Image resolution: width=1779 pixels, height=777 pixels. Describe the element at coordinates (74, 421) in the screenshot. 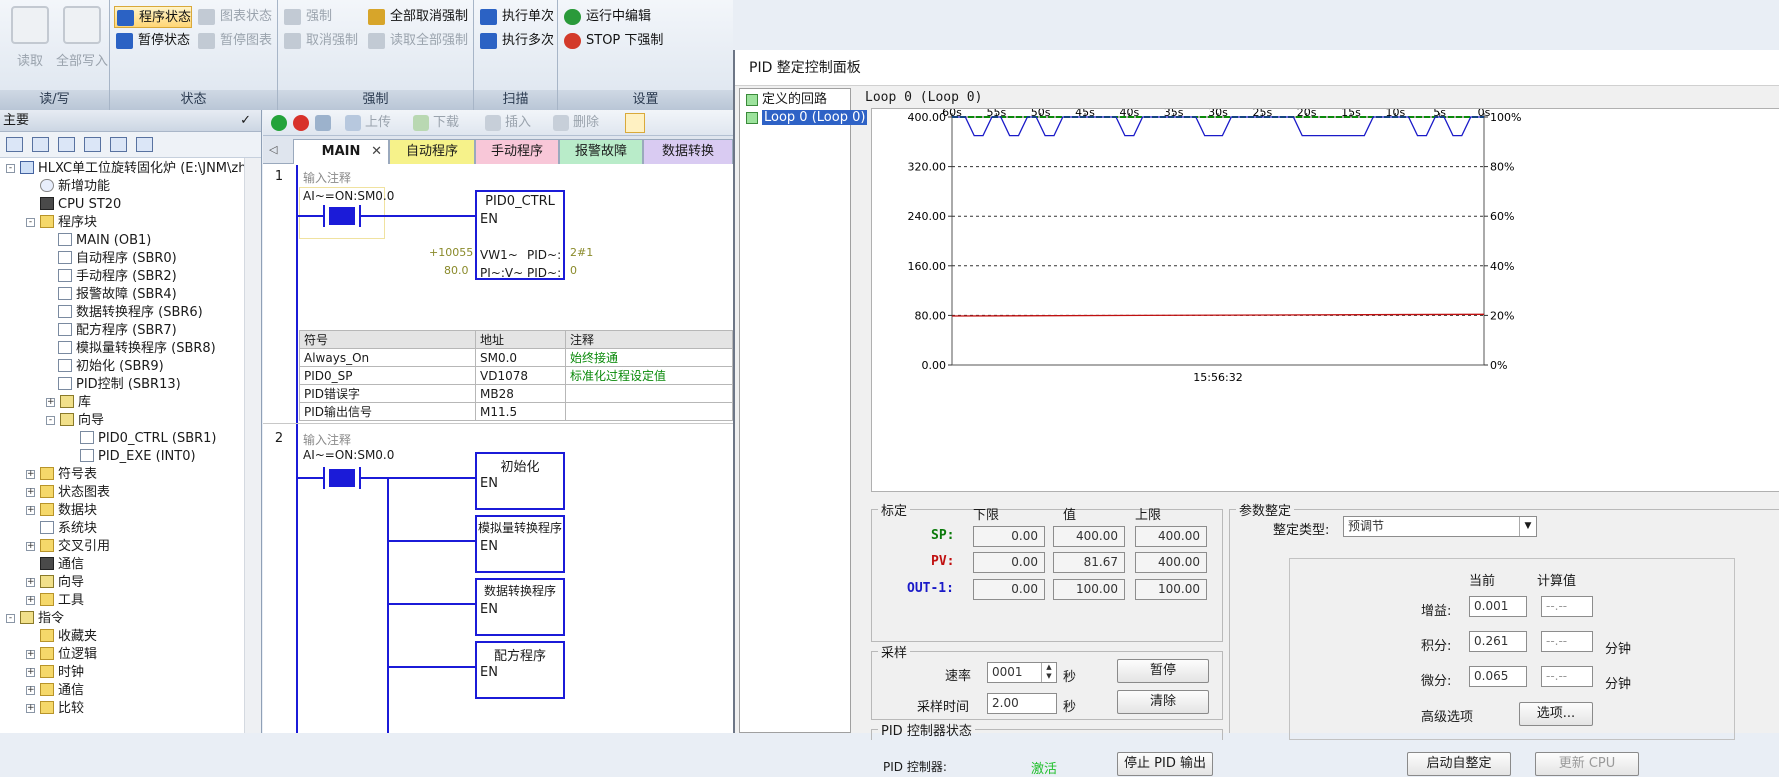

I see `tree-item-wizard: - 向导` at that location.